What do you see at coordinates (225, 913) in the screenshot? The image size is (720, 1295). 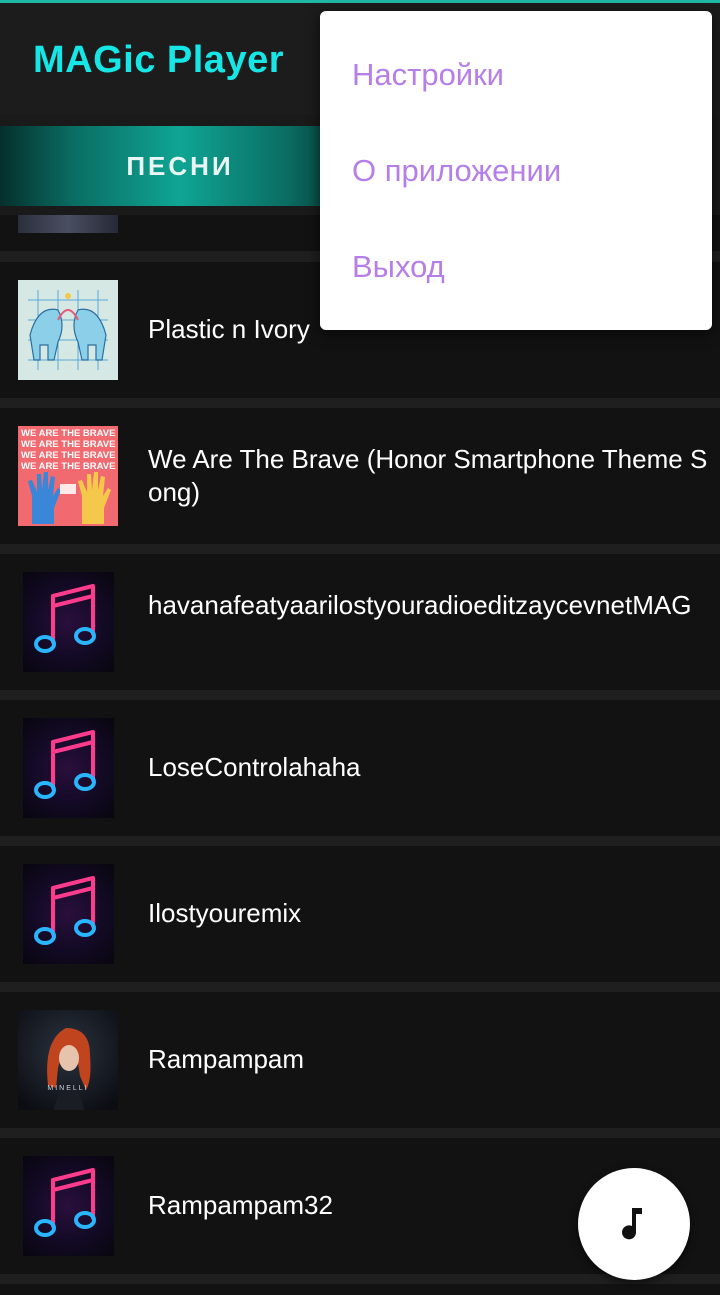 I see `song-title: Ilostyouremix` at bounding box center [225, 913].